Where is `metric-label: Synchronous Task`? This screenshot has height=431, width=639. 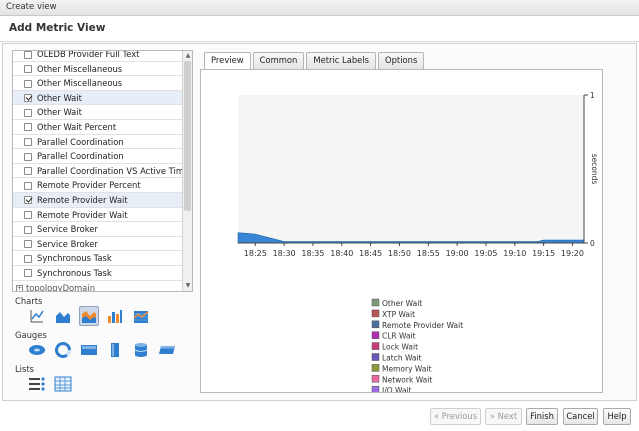
metric-label: Synchronous Task is located at coordinates (74, 272).